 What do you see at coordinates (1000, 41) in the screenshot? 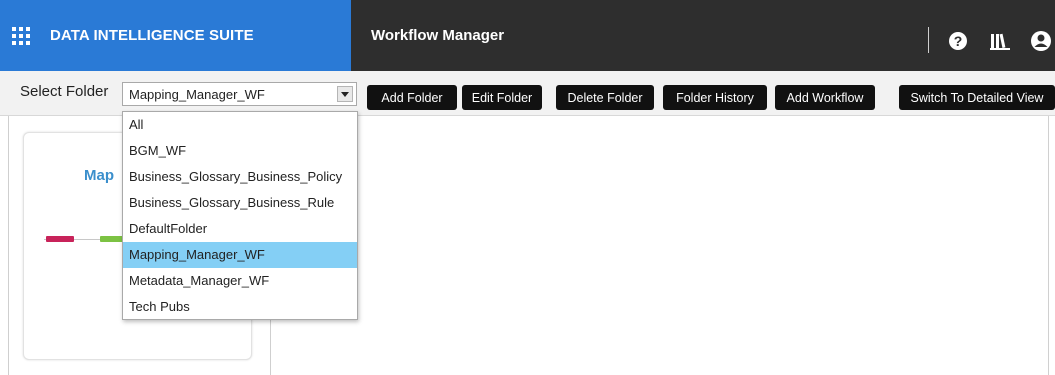
I see `library-icon` at bounding box center [1000, 41].